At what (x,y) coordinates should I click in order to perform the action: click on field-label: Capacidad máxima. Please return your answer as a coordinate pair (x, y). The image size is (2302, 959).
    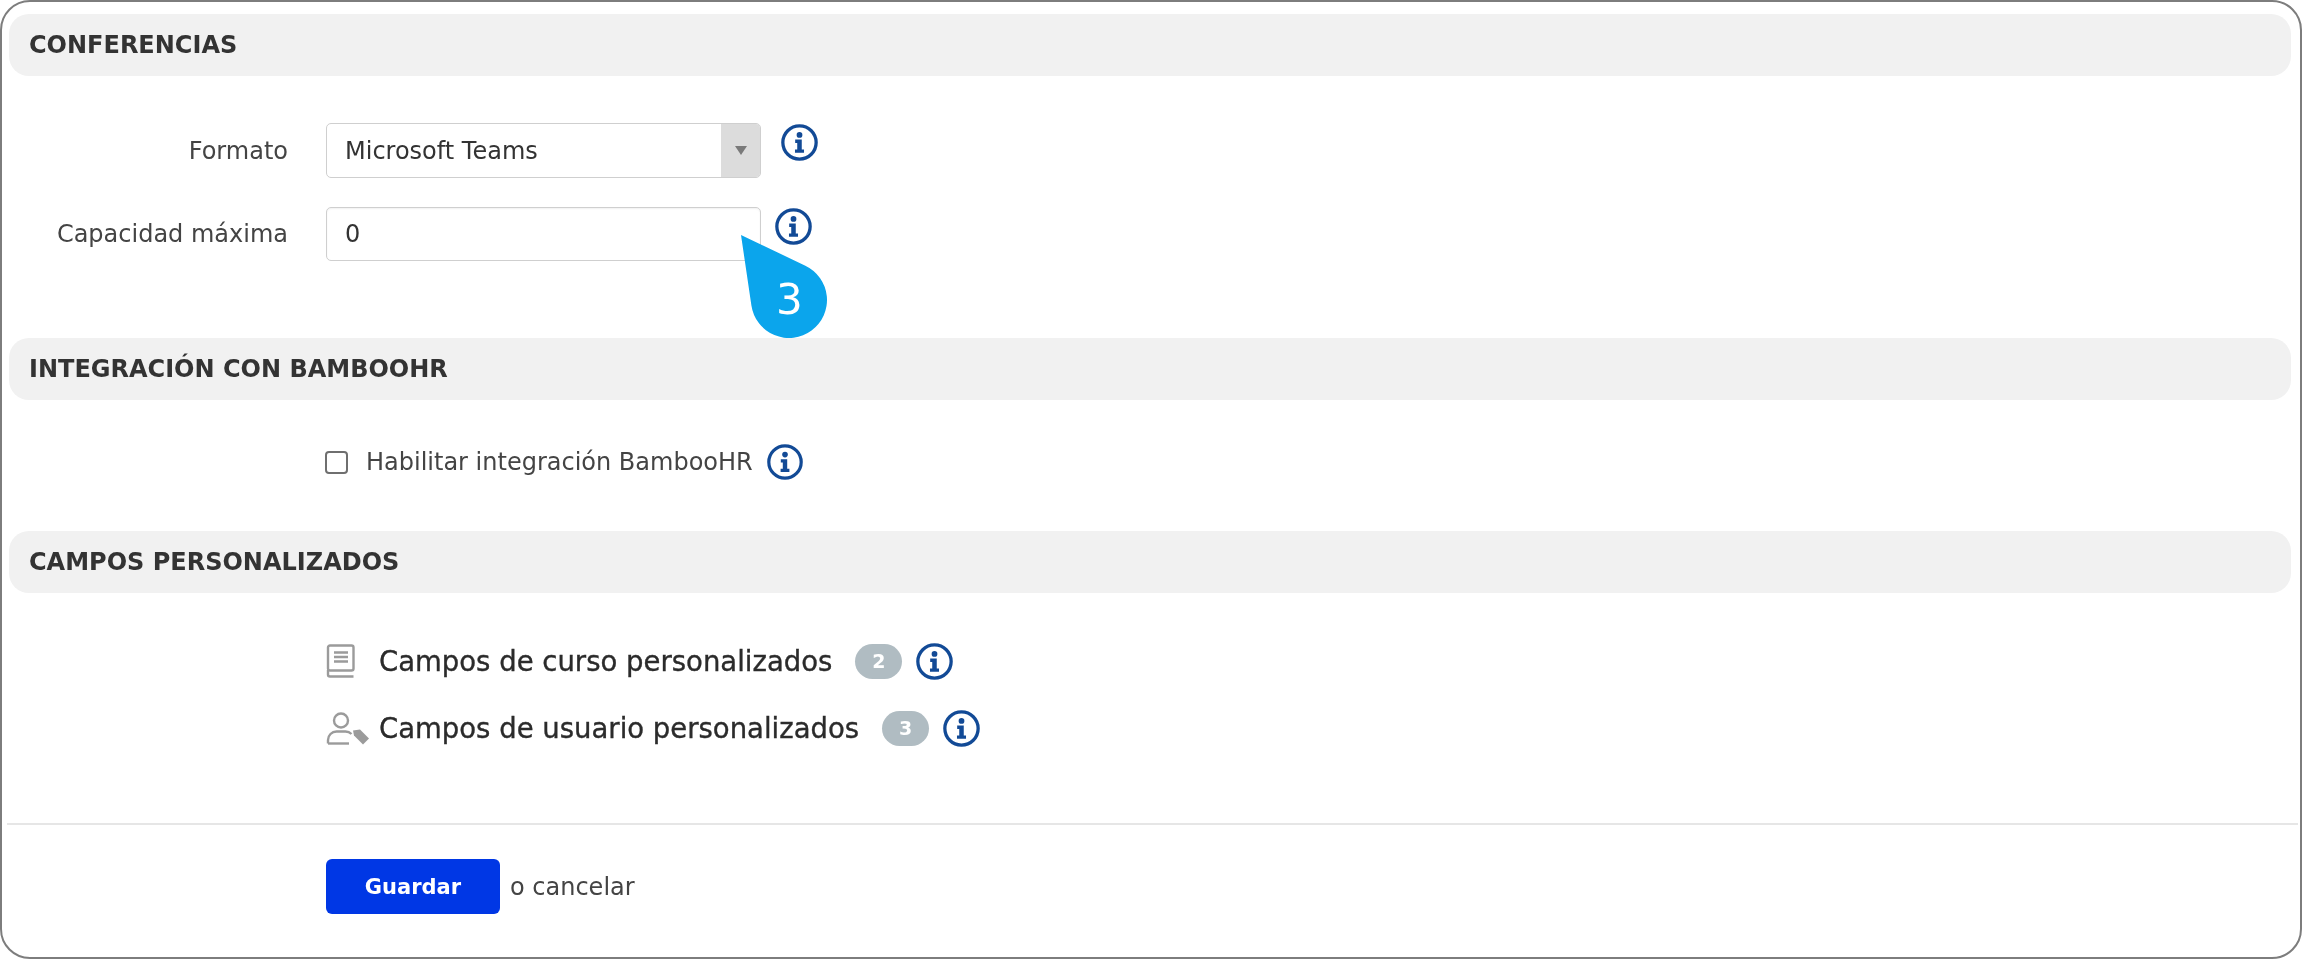
    Looking at the image, I should click on (171, 234).